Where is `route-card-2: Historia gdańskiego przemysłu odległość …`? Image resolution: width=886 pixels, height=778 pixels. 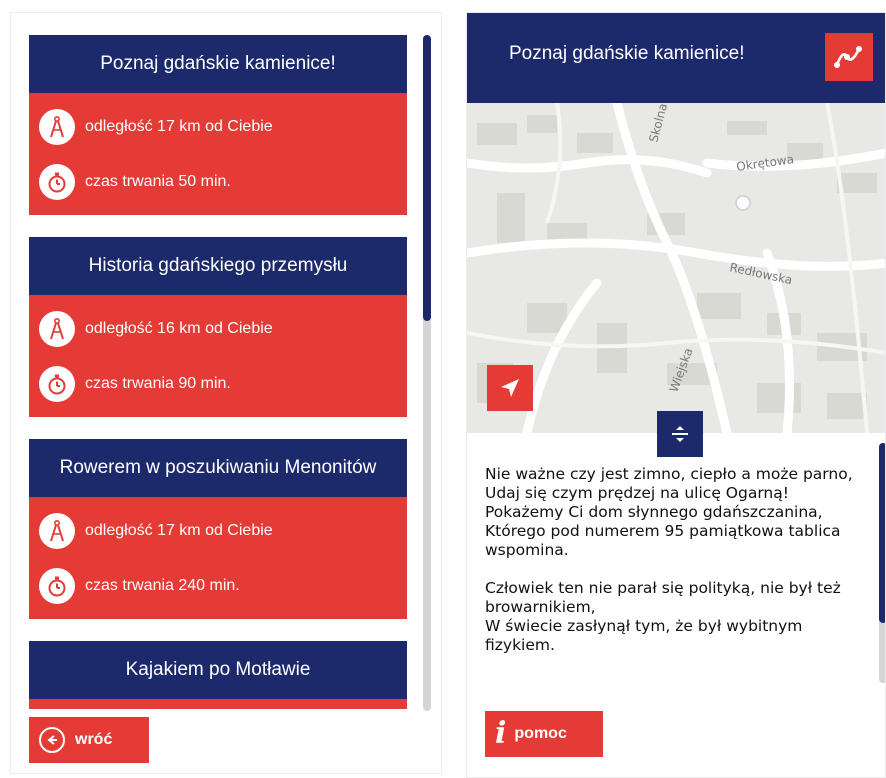
route-card-2: Historia gdańskiego przemysłu odległość … is located at coordinates (218, 327).